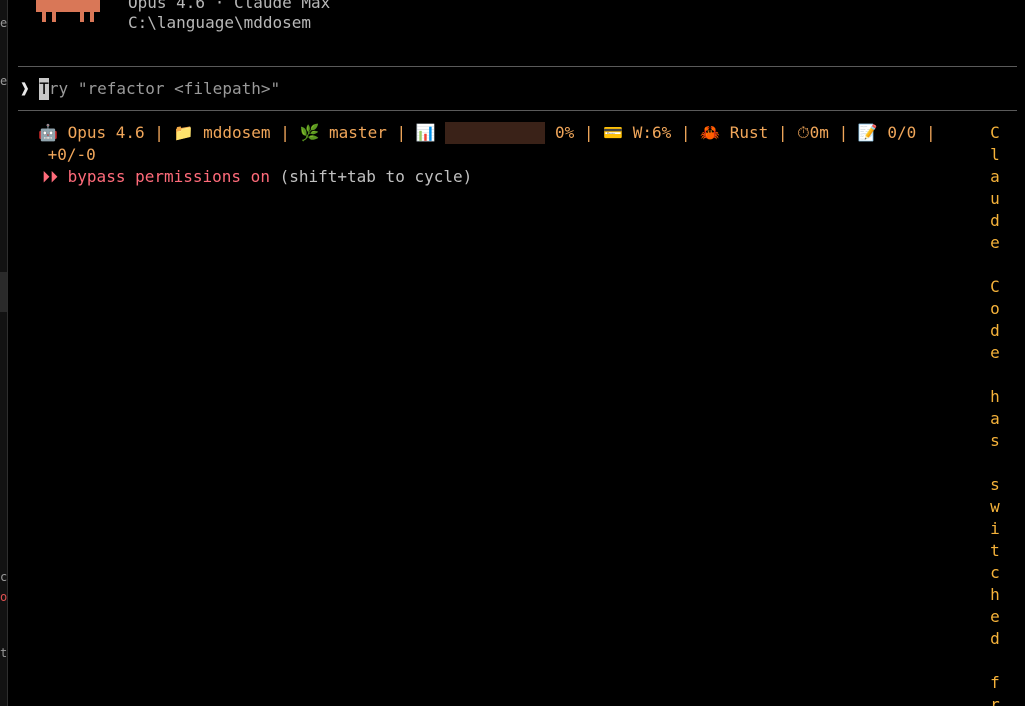 This screenshot has width=1025, height=706. What do you see at coordinates (902, 132) in the screenshot?
I see `task-count: 0/0` at bounding box center [902, 132].